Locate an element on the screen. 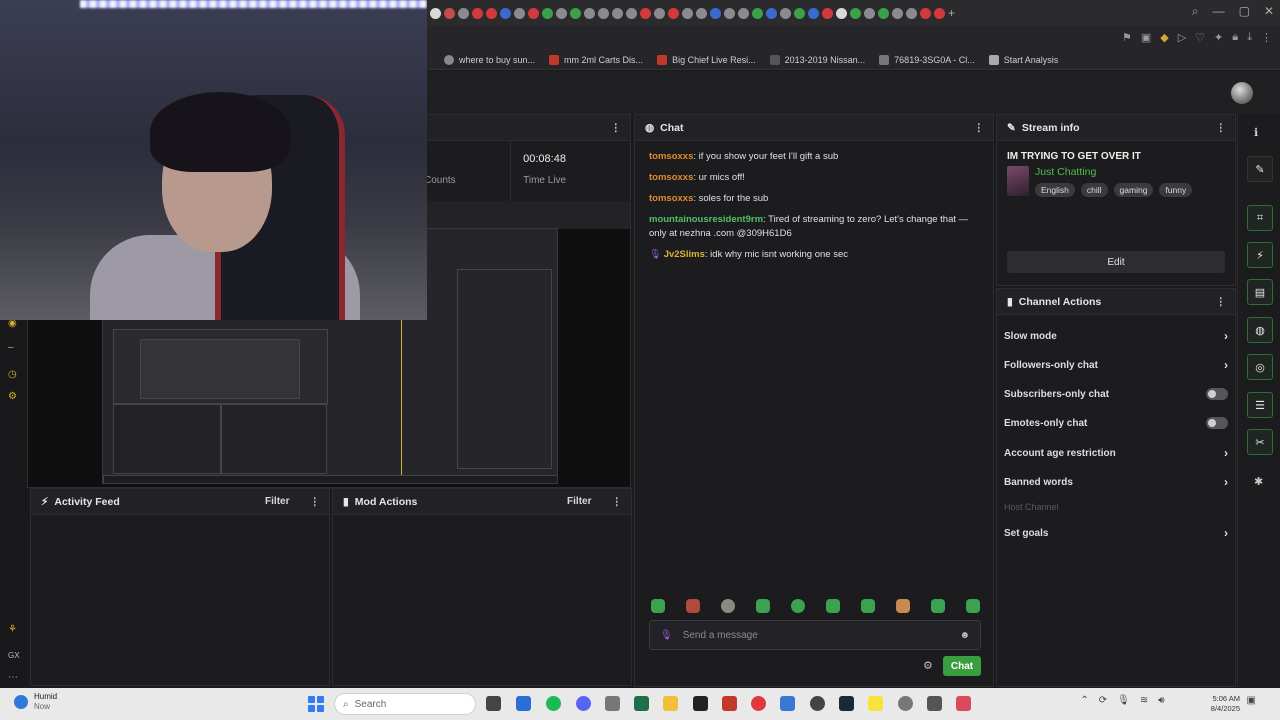 This screenshot has height=720, width=1280. menu-icon: ⋮ is located at coordinates (1266, 37).